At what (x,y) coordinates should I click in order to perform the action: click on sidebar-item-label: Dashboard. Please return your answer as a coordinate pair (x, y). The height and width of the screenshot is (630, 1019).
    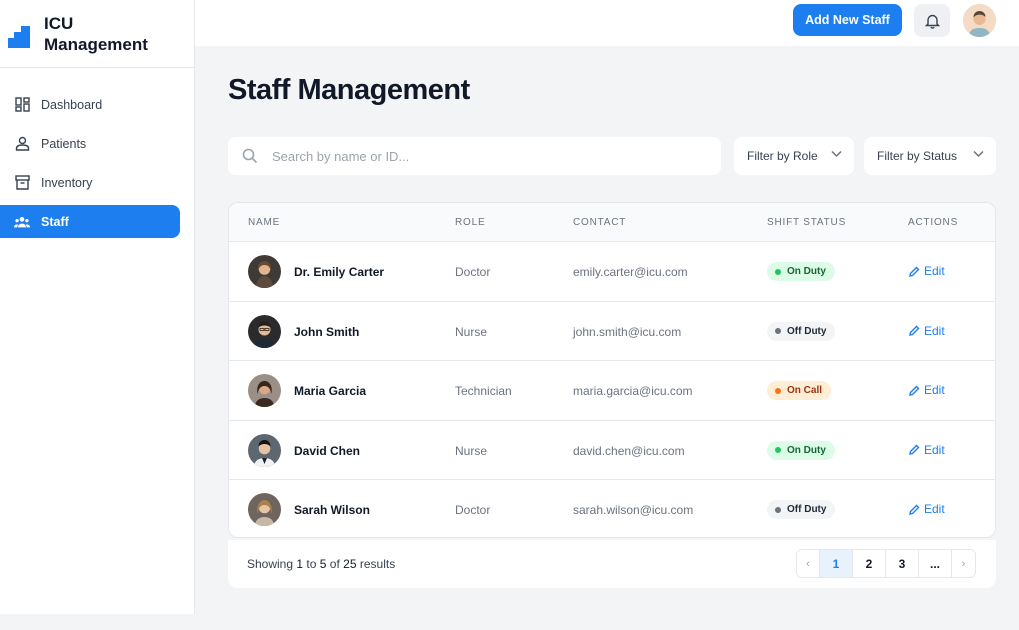
    Looking at the image, I should click on (72, 104).